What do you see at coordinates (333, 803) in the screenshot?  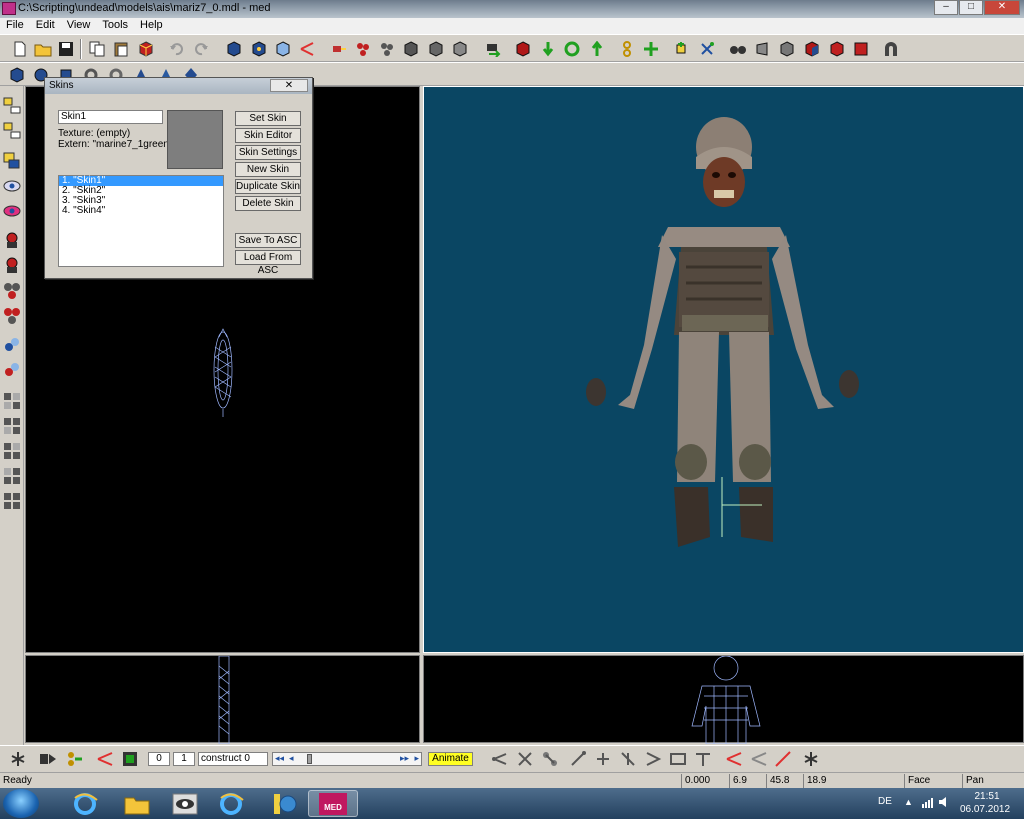 I see `taskbar-med-app: MED` at bounding box center [333, 803].